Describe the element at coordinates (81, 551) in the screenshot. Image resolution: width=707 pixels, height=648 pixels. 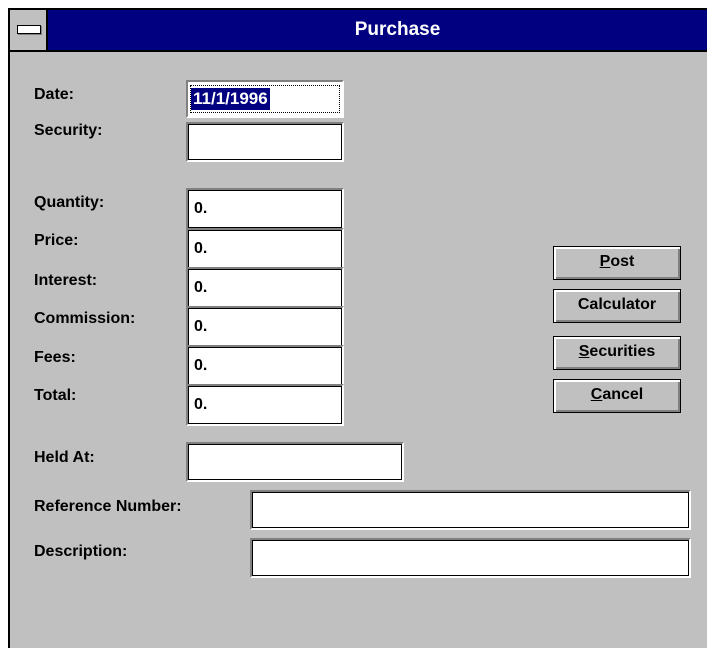
I see `description-label: Description:` at that location.